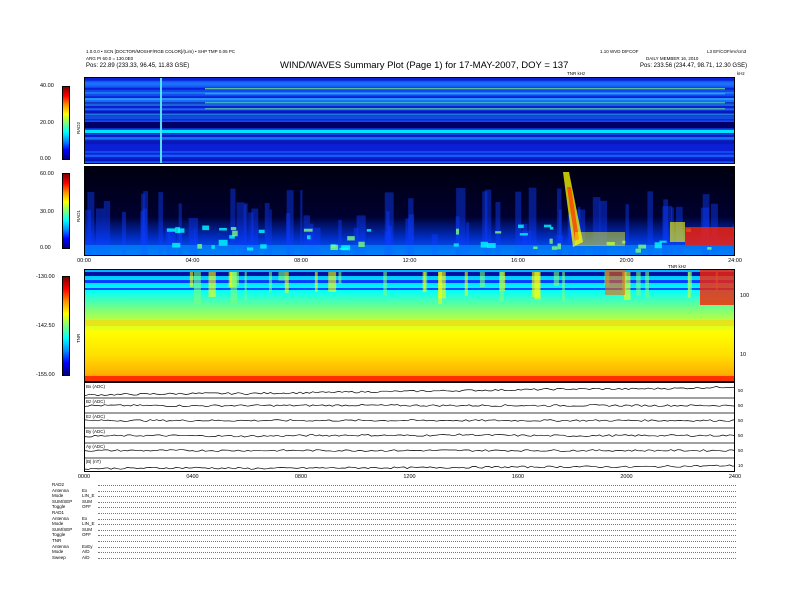 The image size is (792, 612). What do you see at coordinates (735, 477) in the screenshot?
I see `params-xtick: 2400` at bounding box center [735, 477].